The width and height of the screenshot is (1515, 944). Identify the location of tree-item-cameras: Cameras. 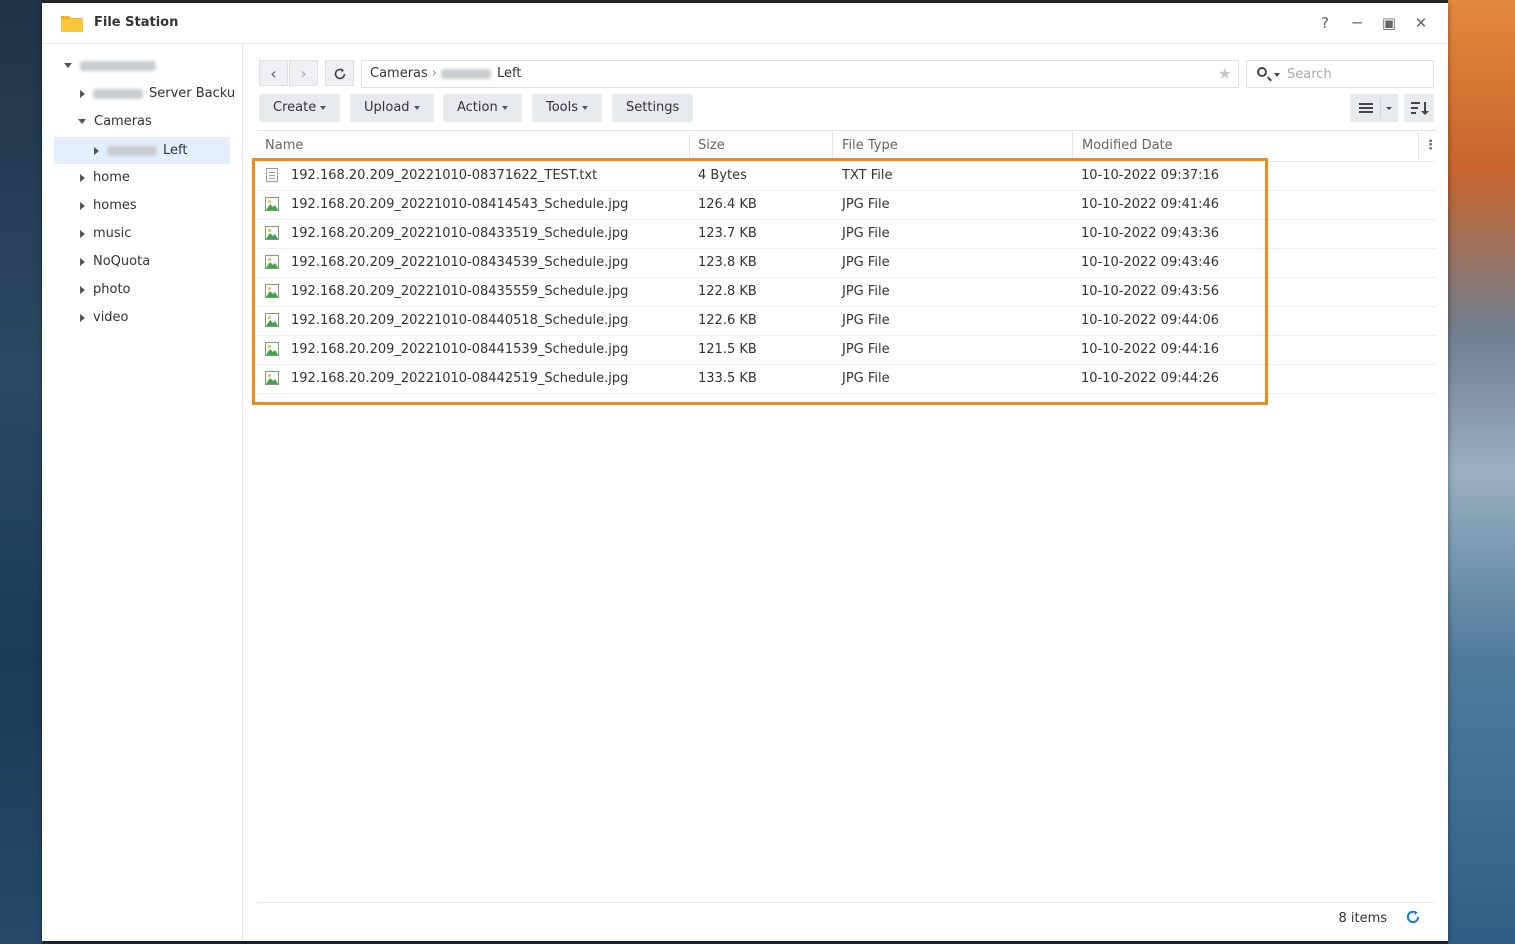
(115, 122).